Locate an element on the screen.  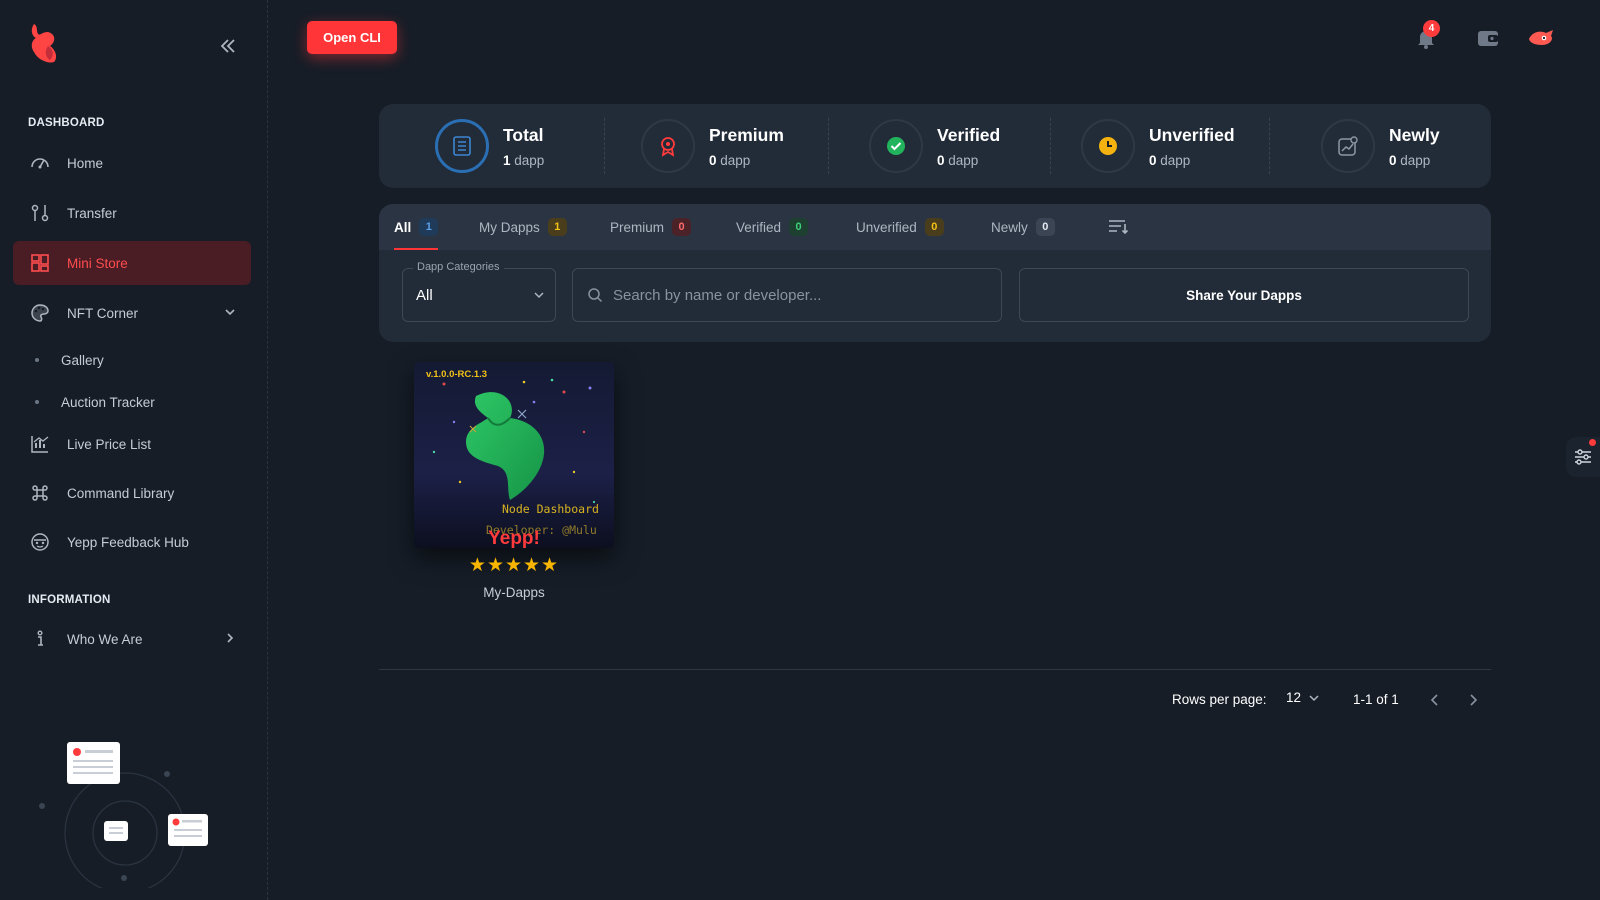
stat-title: Premium is located at coordinates (746, 134).